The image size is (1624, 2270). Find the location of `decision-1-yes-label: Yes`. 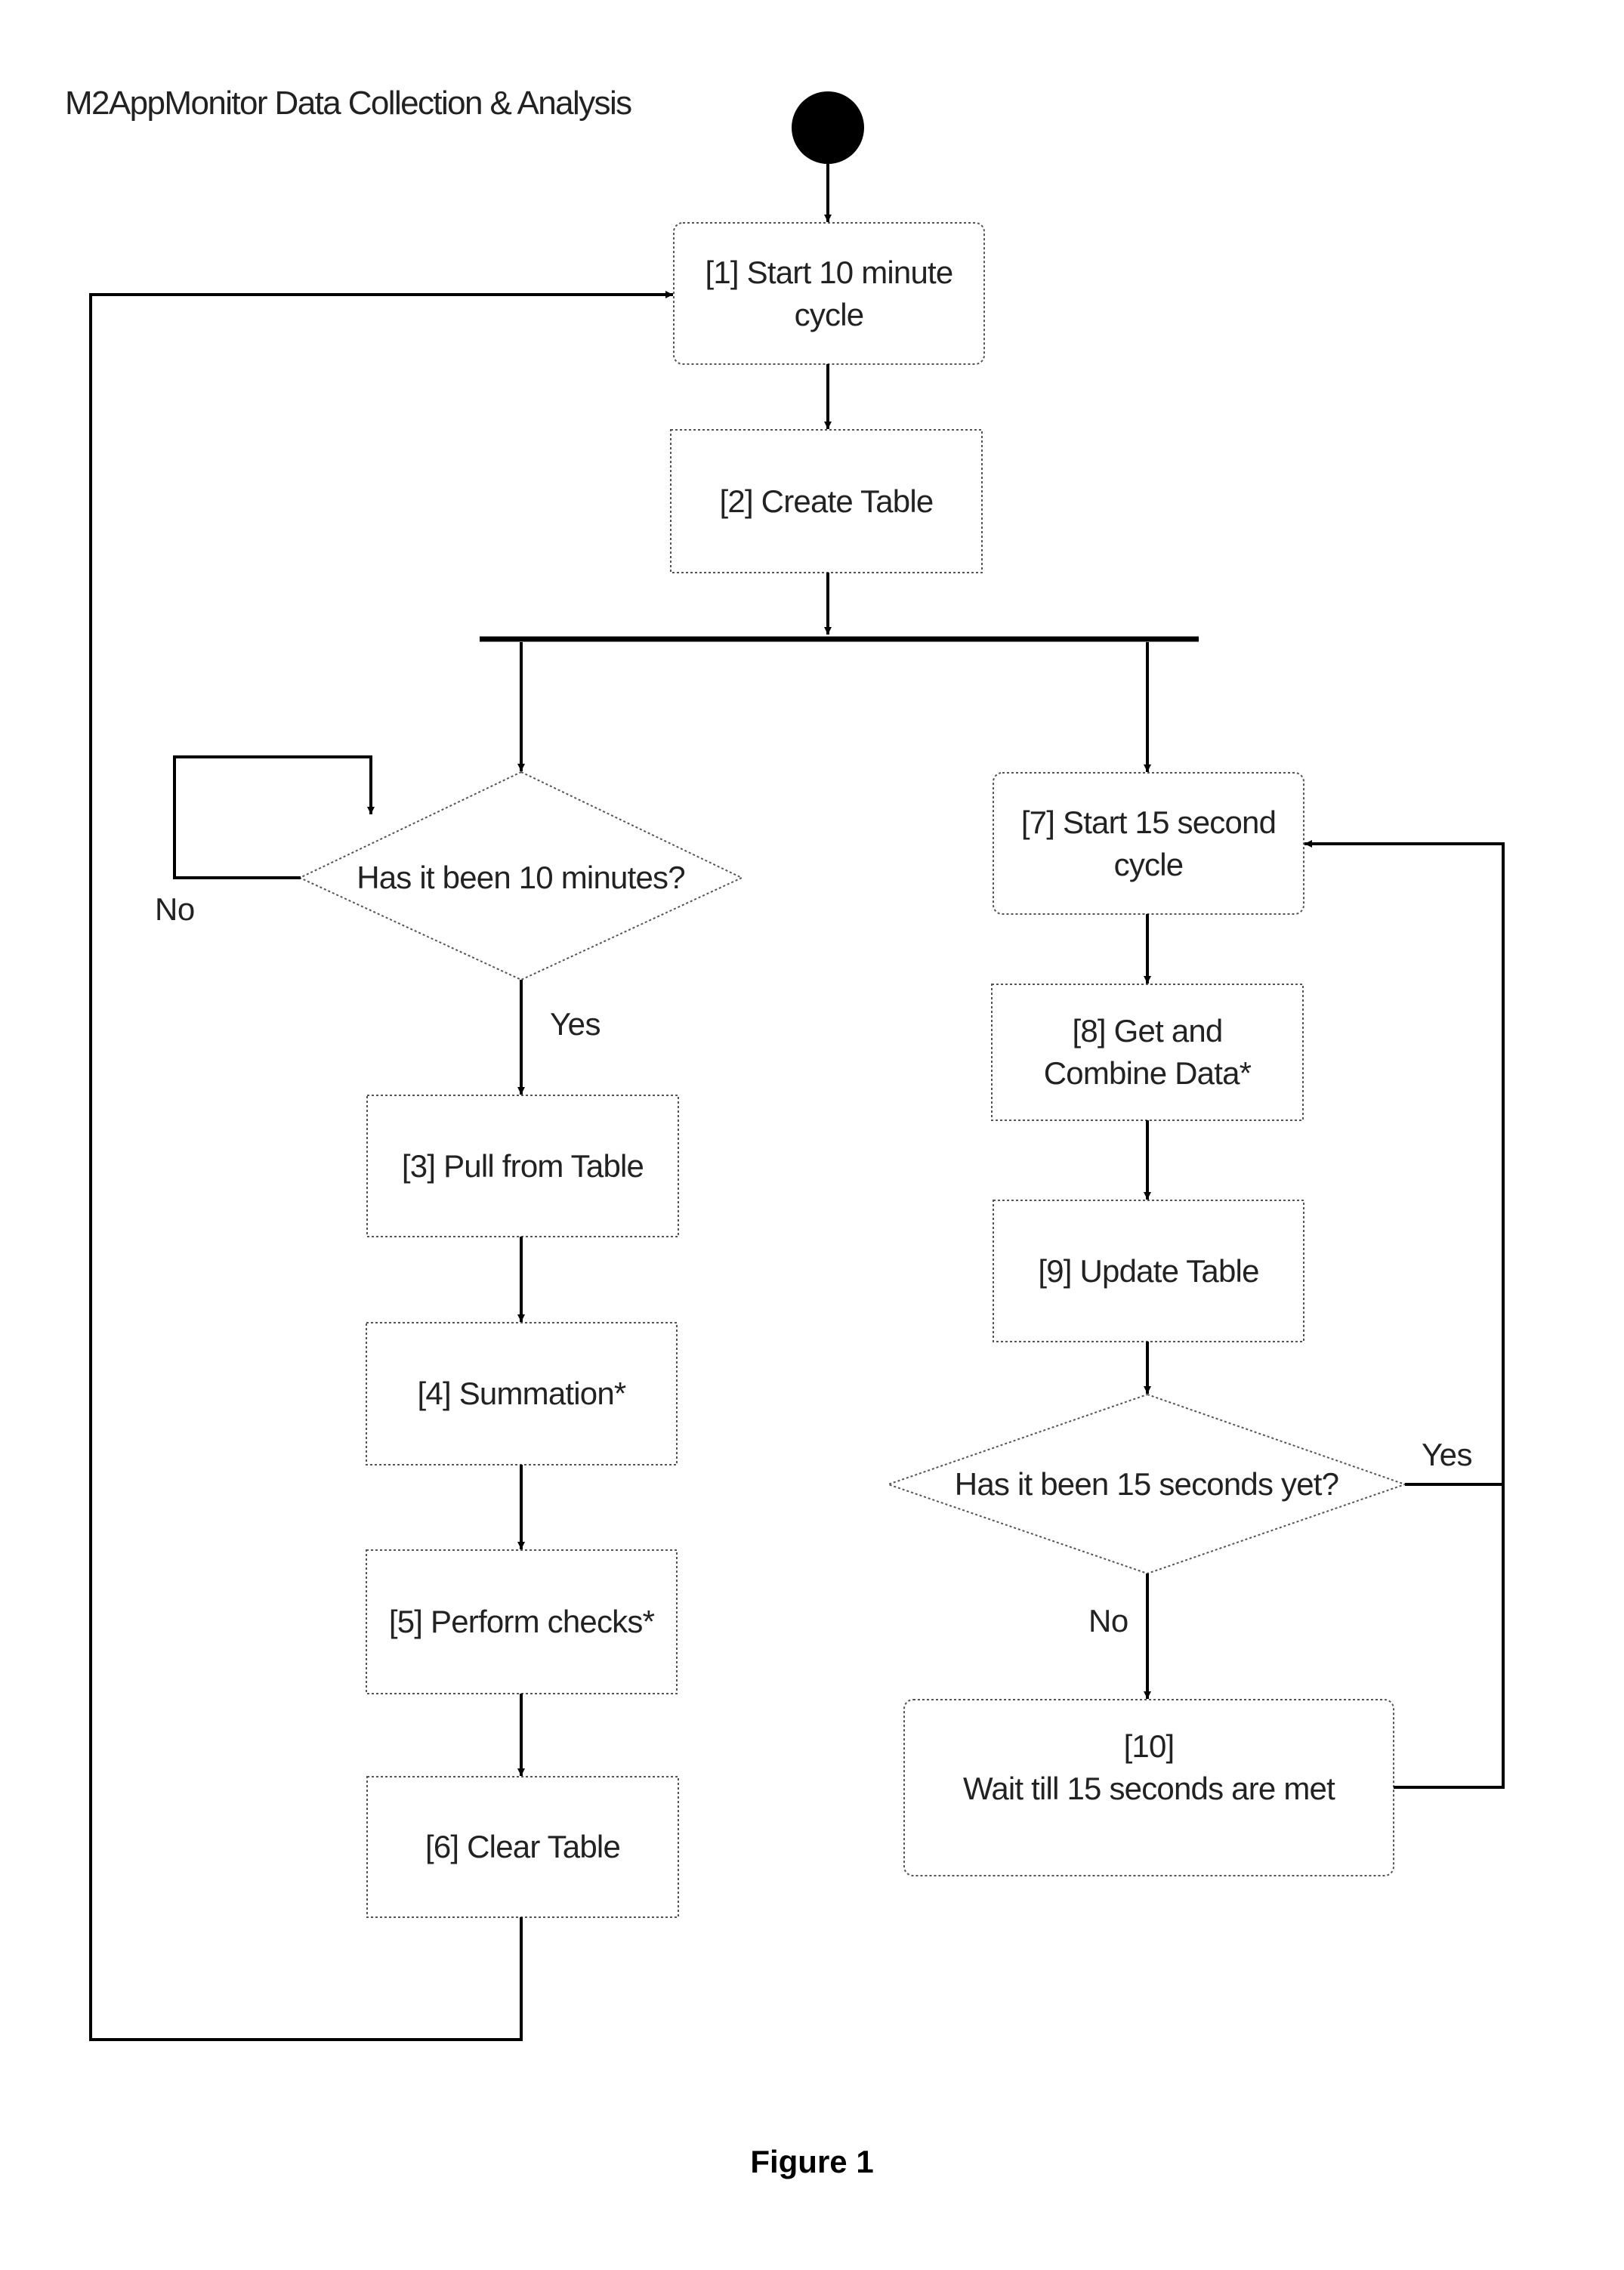

decision-1-yes-label: Yes is located at coordinates (575, 1024).